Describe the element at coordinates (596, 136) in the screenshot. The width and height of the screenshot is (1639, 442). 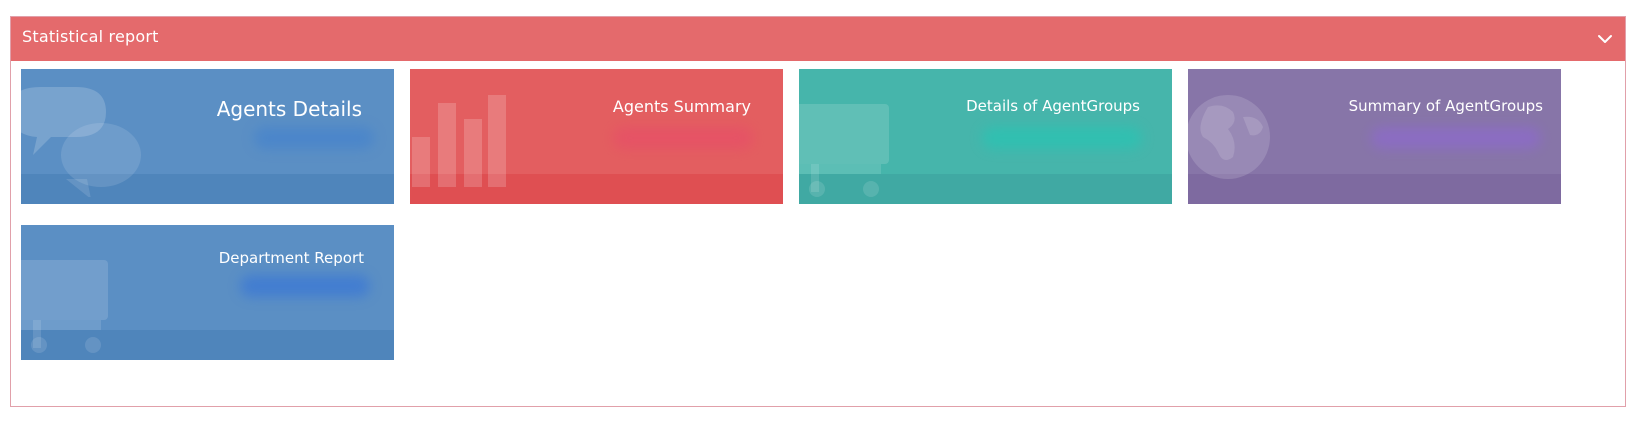
I see `tile-agents-summary: Agents Summary` at that location.